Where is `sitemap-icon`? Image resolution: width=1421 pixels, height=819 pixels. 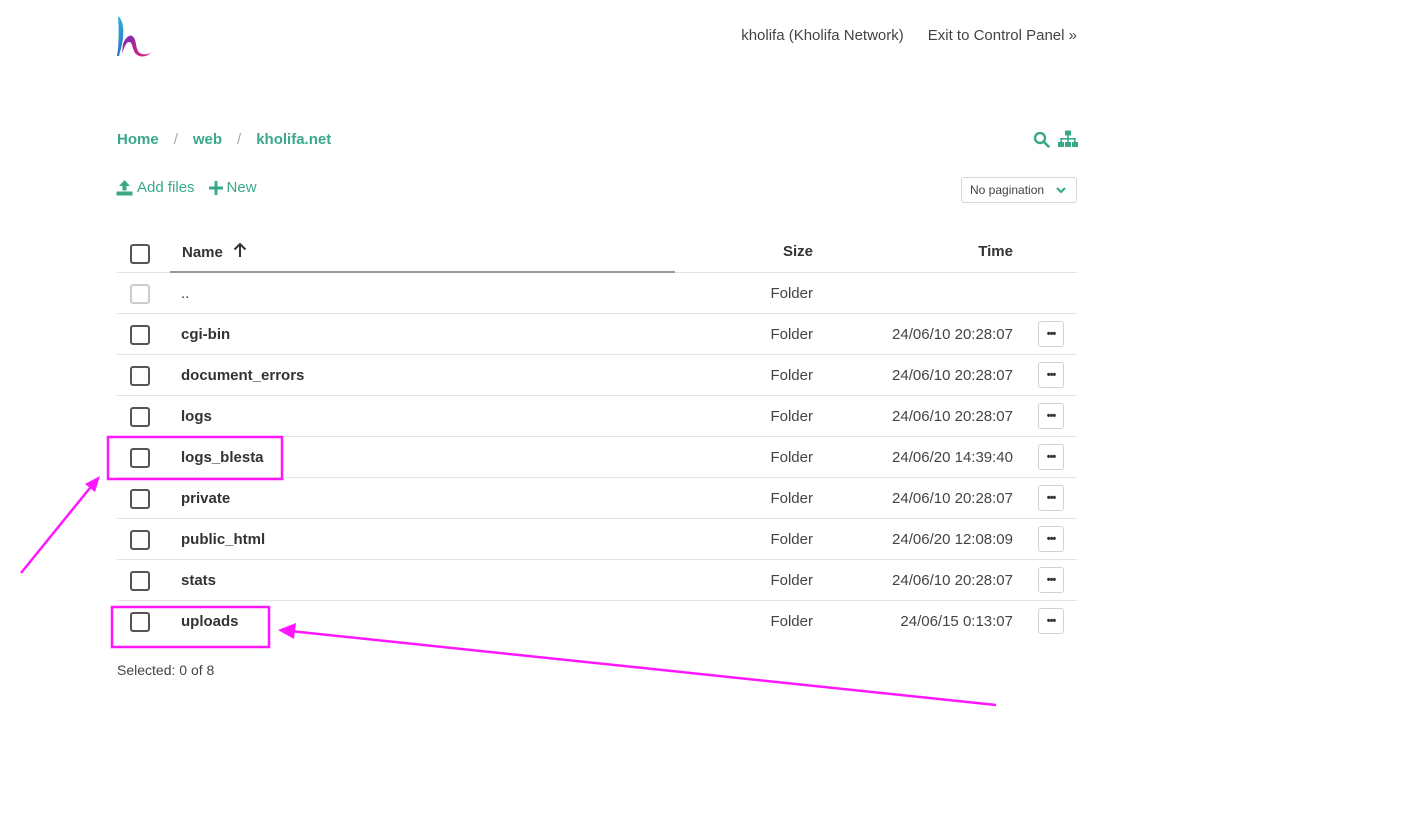
sitemap-icon is located at coordinates (1068, 141).